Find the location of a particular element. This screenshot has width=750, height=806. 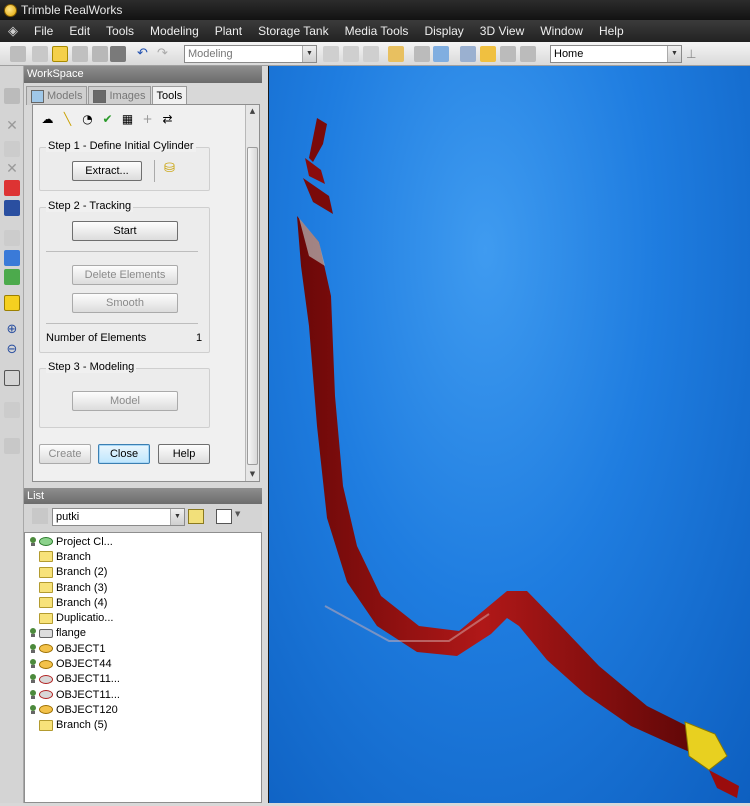

add-icon: + is located at coordinates (147, 119).